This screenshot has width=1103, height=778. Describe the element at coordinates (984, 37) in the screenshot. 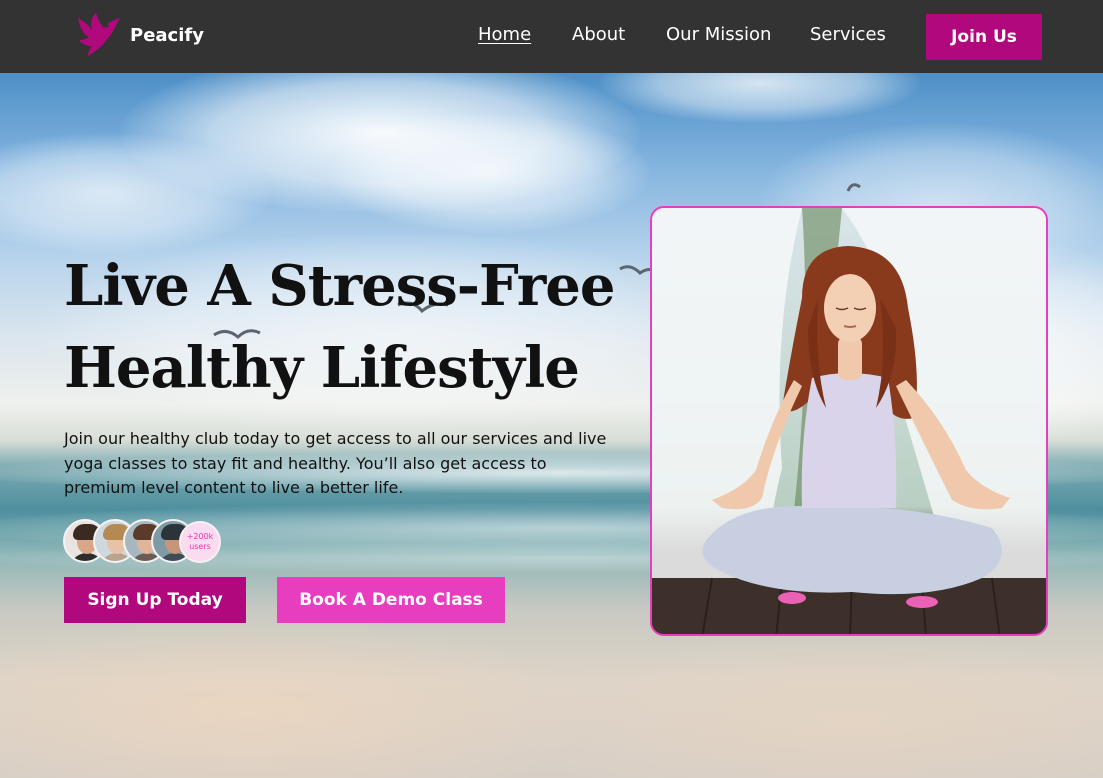

I see `join-us-button: Join Us` at that location.